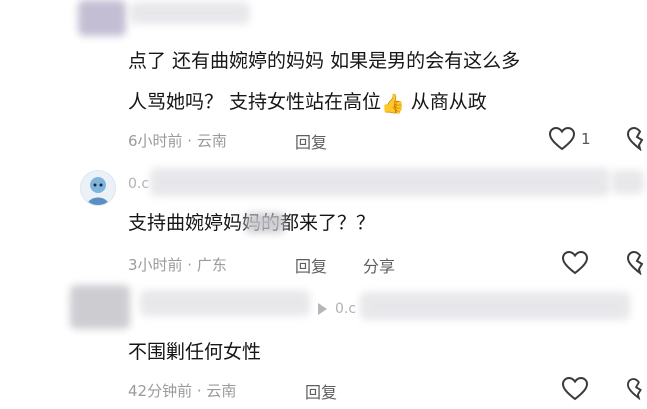 The image size is (647, 409). What do you see at coordinates (324, 61) in the screenshot?
I see `comment-text-line-1: 点了 还有曲婉婷的妈妈 如果是男的会有这么多` at bounding box center [324, 61].